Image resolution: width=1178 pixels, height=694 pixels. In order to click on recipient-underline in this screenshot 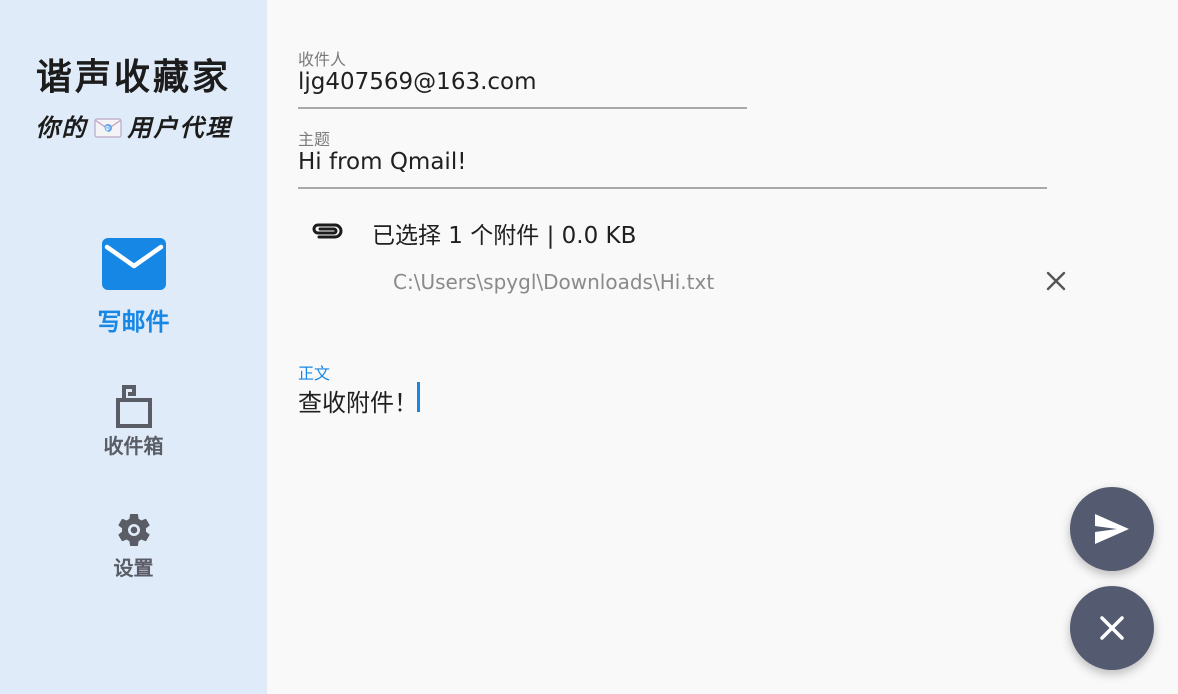, I will do `click(522, 108)`.